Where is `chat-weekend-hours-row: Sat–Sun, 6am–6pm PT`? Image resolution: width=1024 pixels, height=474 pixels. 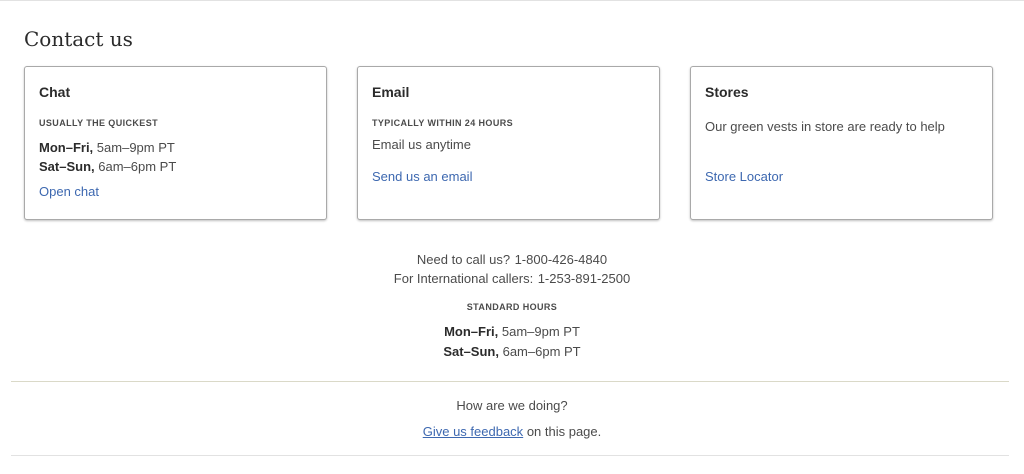 chat-weekend-hours-row: Sat–Sun, 6am–6pm PT is located at coordinates (107, 166).